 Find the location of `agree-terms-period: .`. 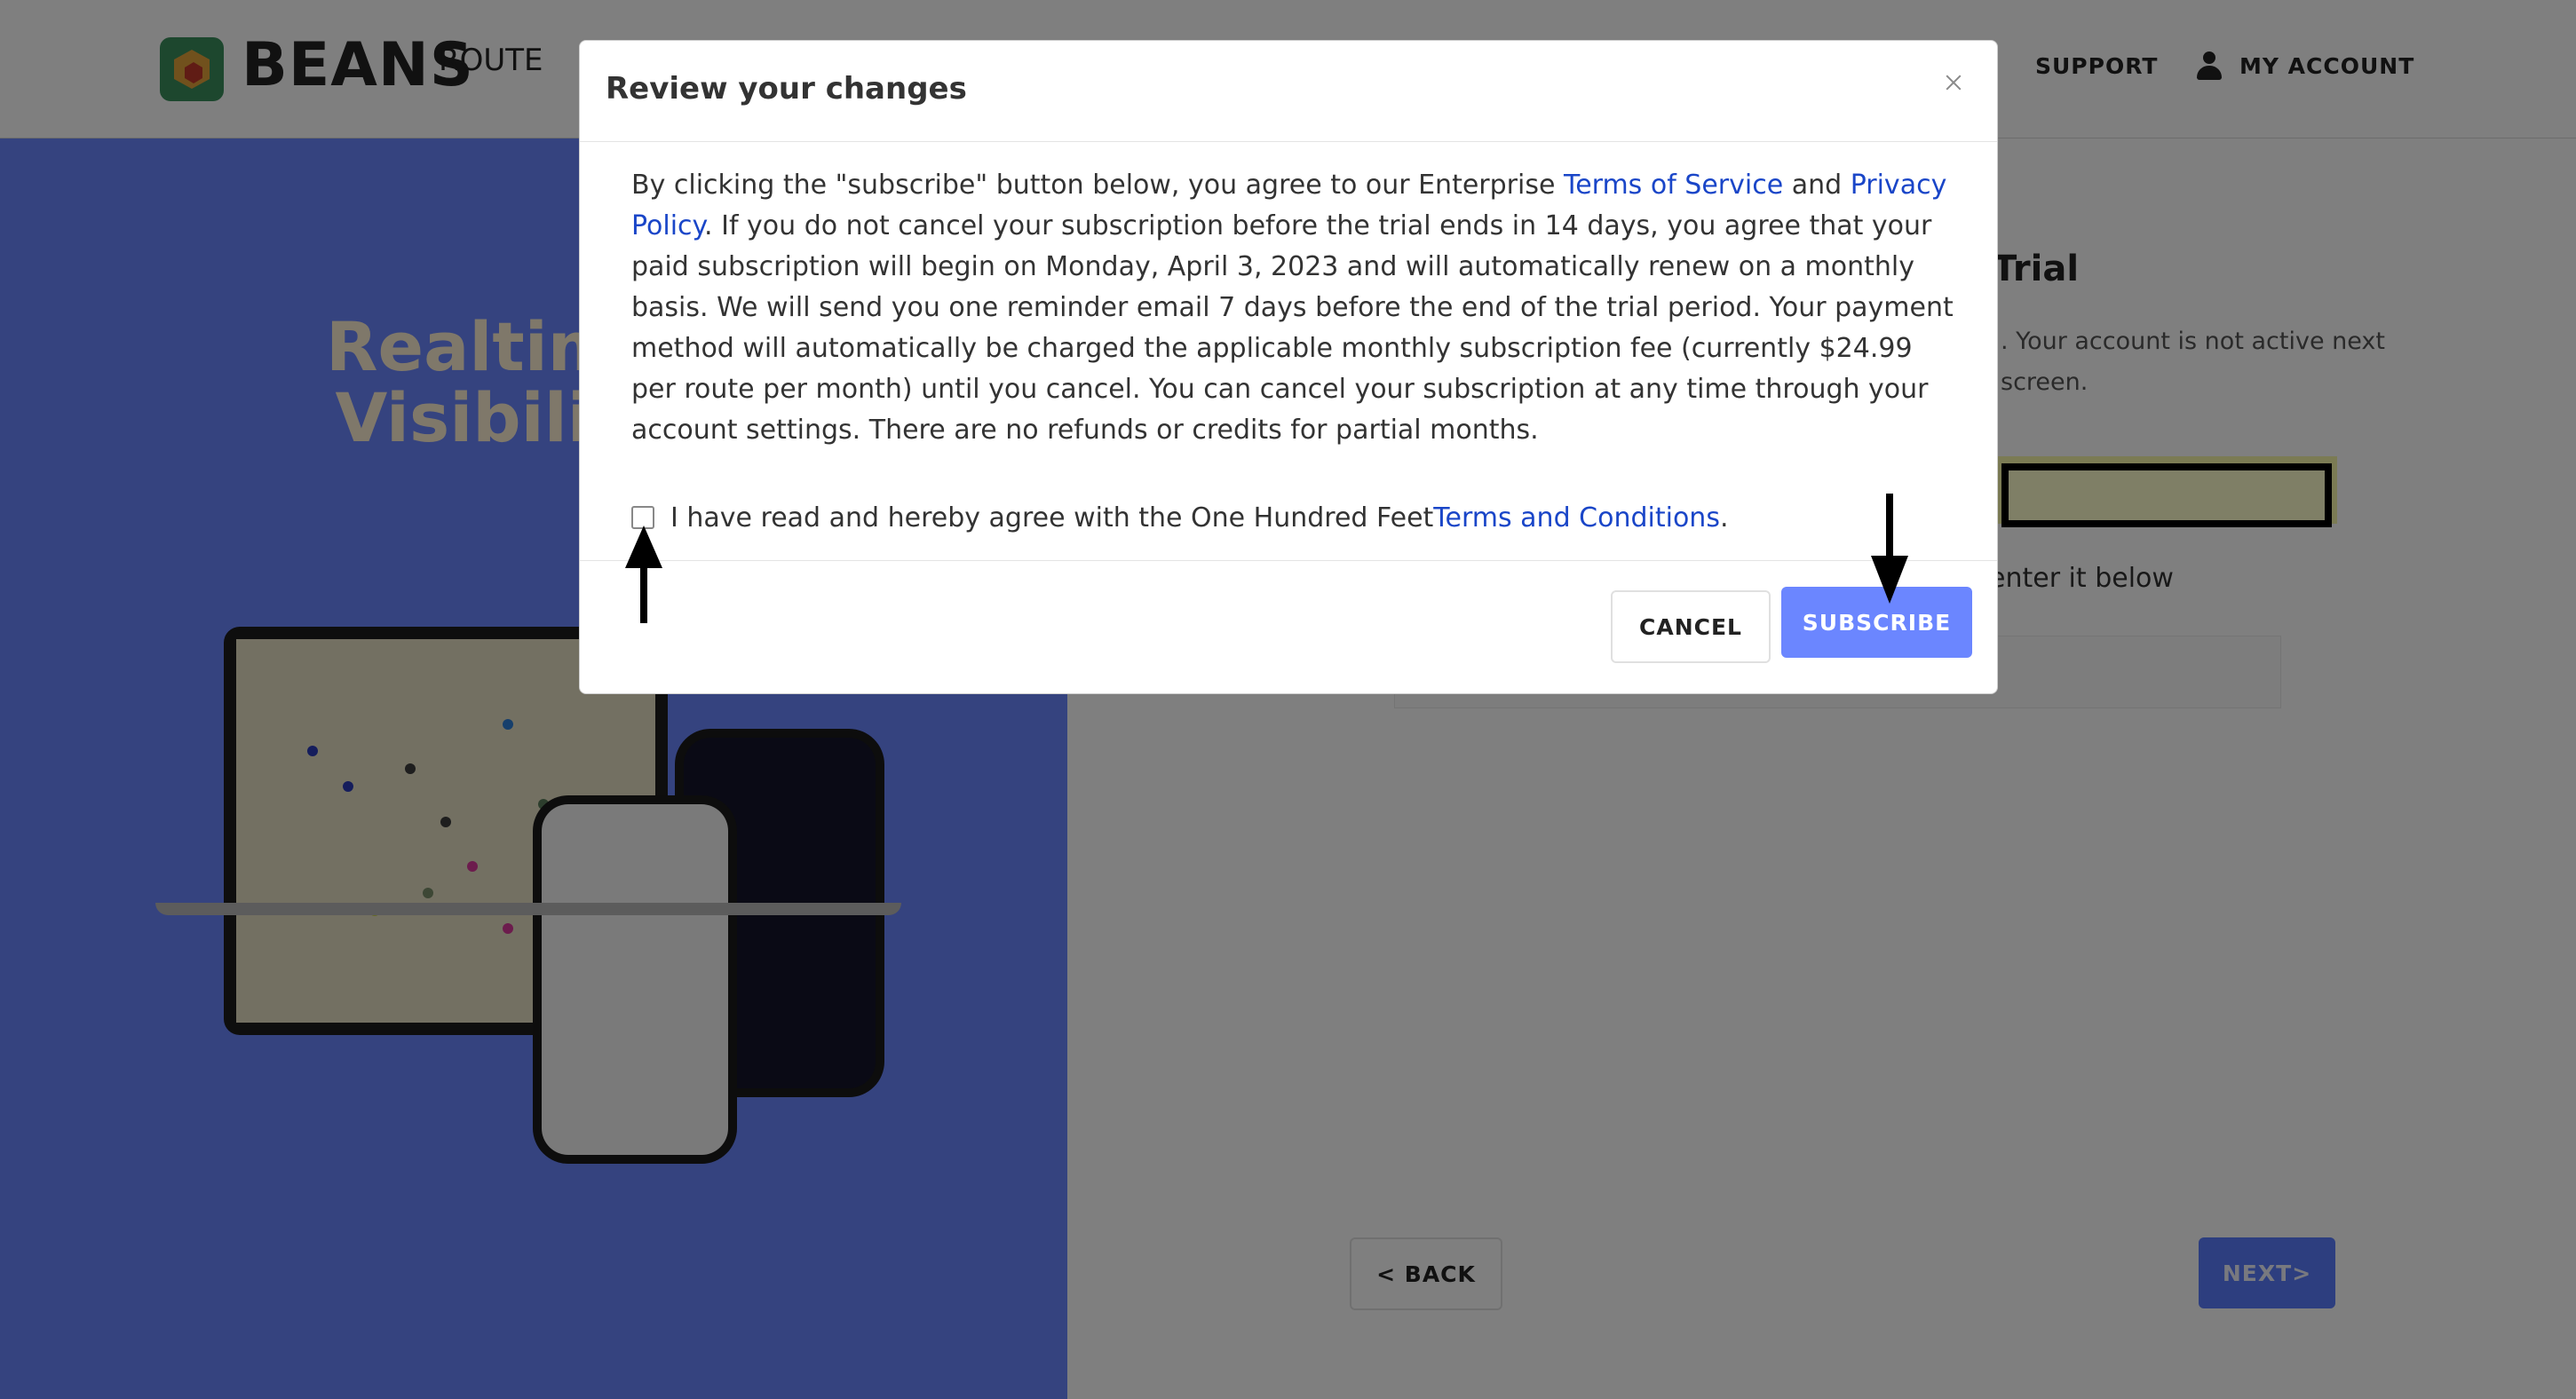

agree-terms-period: . is located at coordinates (1724, 518).